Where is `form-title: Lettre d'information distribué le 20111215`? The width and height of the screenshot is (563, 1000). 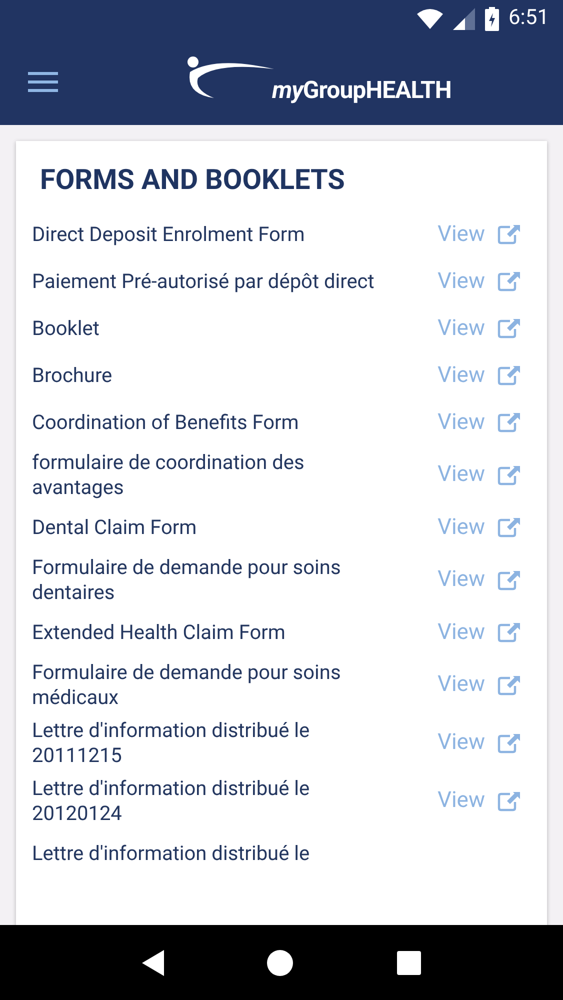
form-title: Lettre d'information distribué le 20111215 is located at coordinates (171, 743).